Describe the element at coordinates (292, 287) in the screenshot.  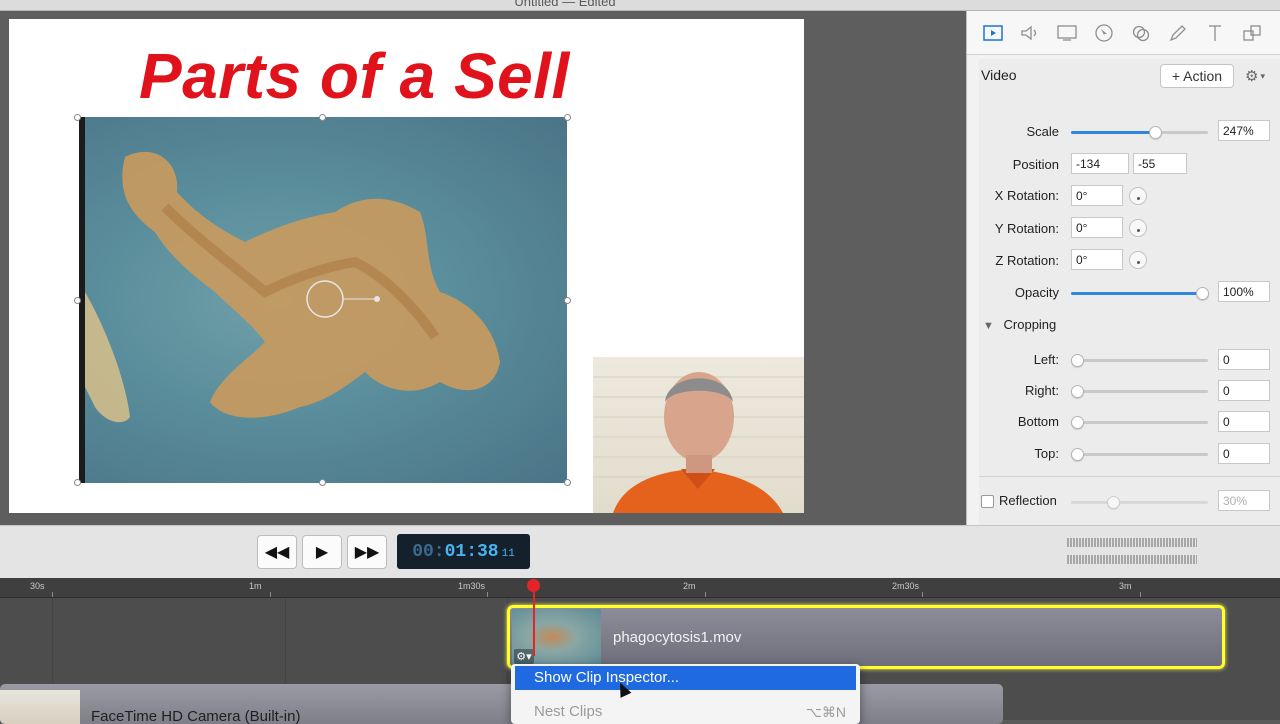
I see `amoeba-image` at that location.